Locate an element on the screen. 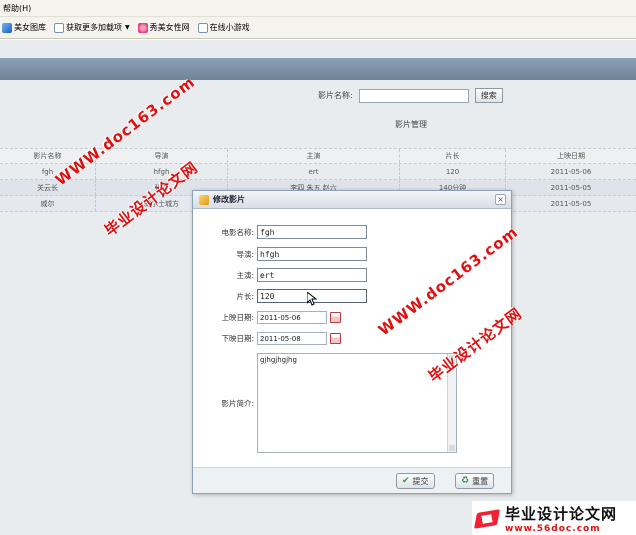 This screenshot has width=636, height=535. column-header: 片长 is located at coordinates (453, 156).